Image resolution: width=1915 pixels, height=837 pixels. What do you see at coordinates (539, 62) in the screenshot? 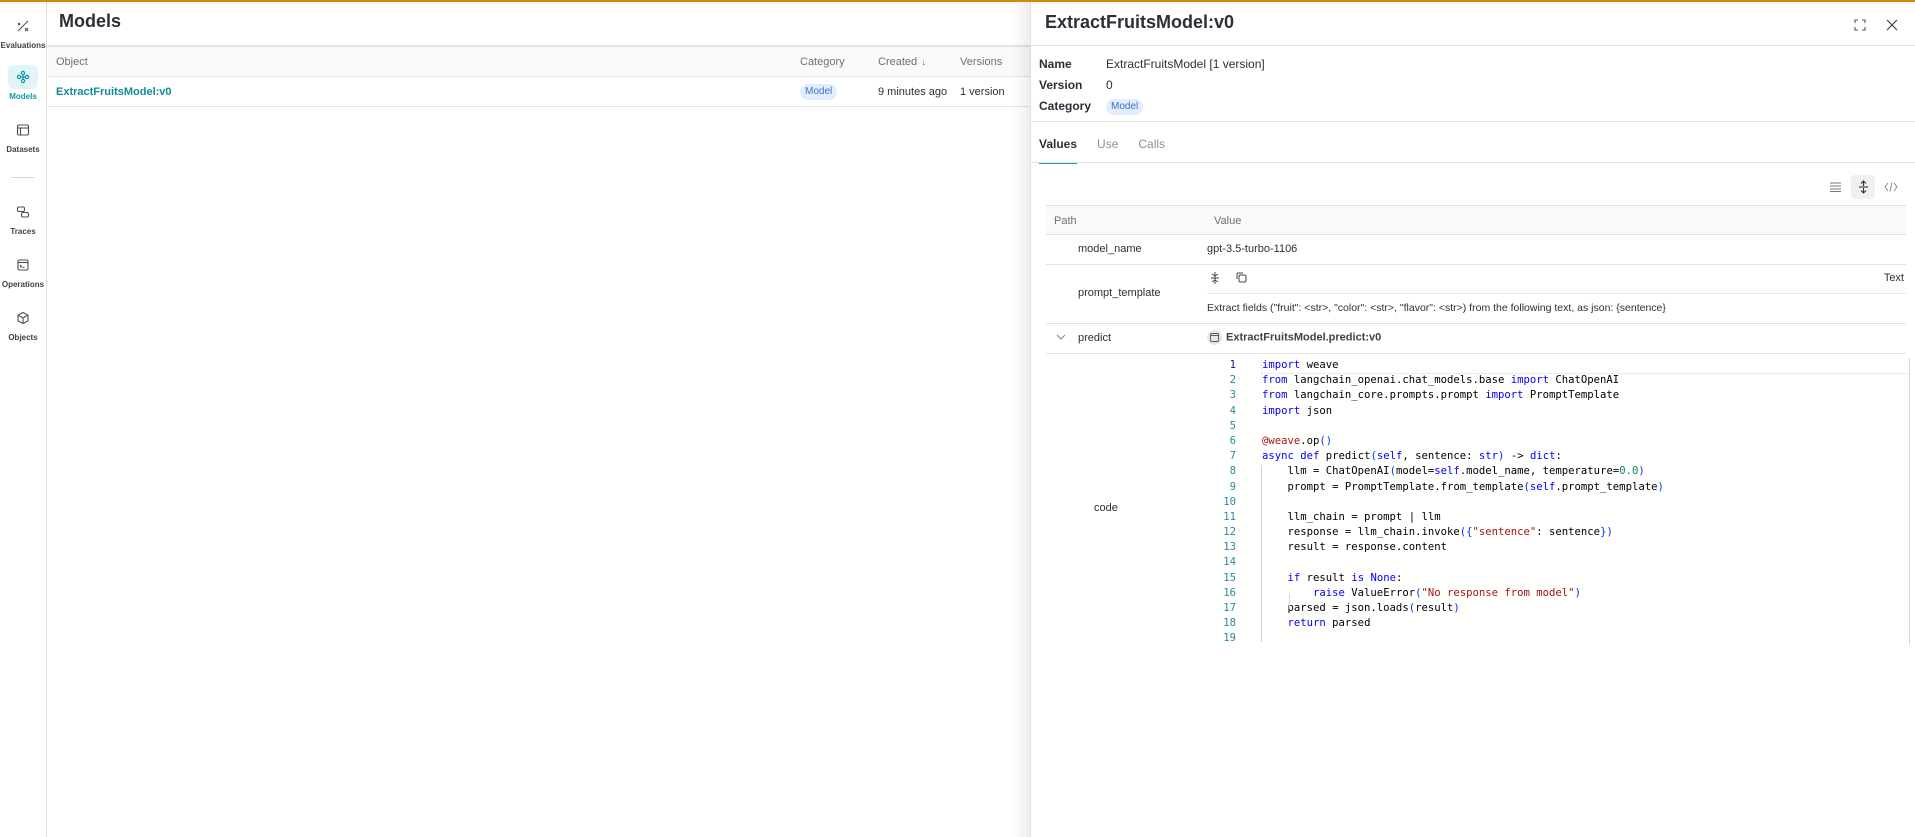
I see `table-header: Object Category Created ↓ Versions` at bounding box center [539, 62].